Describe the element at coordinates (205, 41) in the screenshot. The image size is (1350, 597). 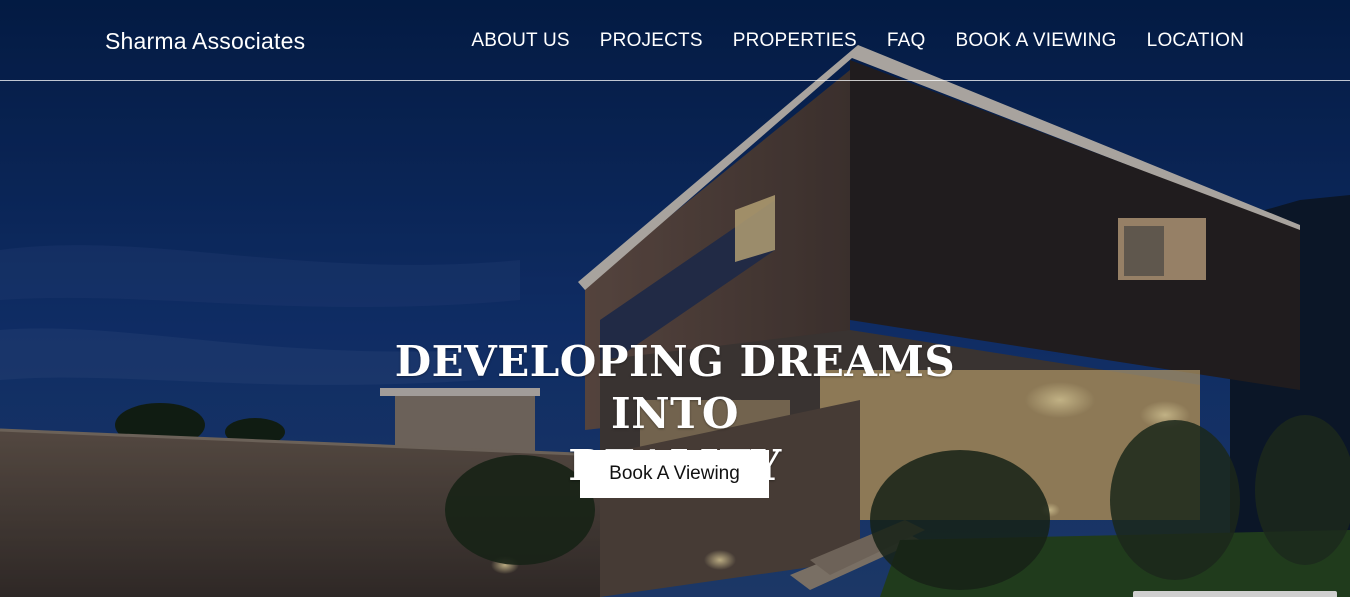
I see `brand-logo-text: Sharma Associates` at that location.